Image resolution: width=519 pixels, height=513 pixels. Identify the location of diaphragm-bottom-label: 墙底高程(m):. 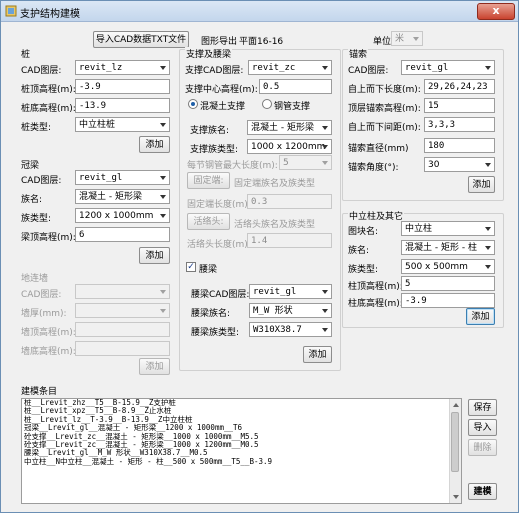
(48, 352).